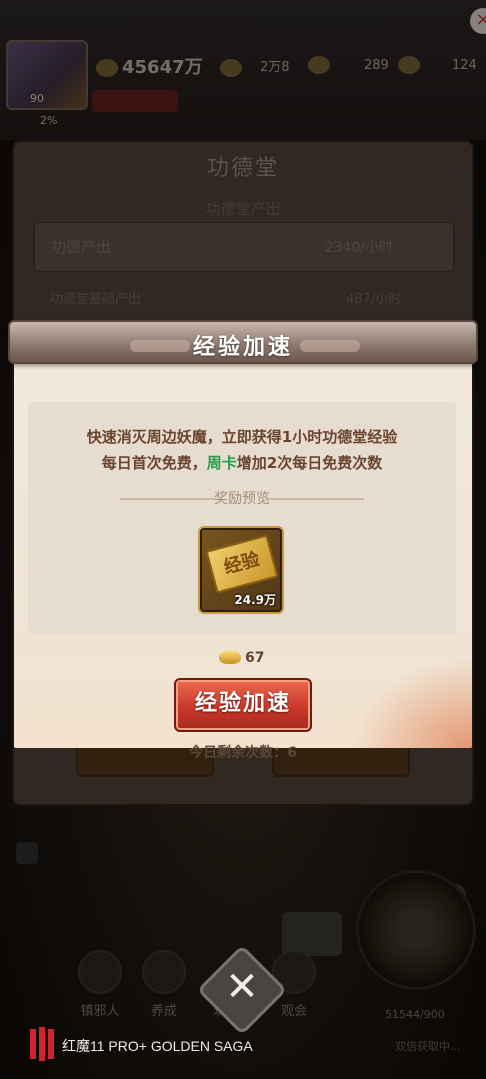 This screenshot has height=1079, width=486. I want to click on redmagic-logo-icon, so click(42, 1044).